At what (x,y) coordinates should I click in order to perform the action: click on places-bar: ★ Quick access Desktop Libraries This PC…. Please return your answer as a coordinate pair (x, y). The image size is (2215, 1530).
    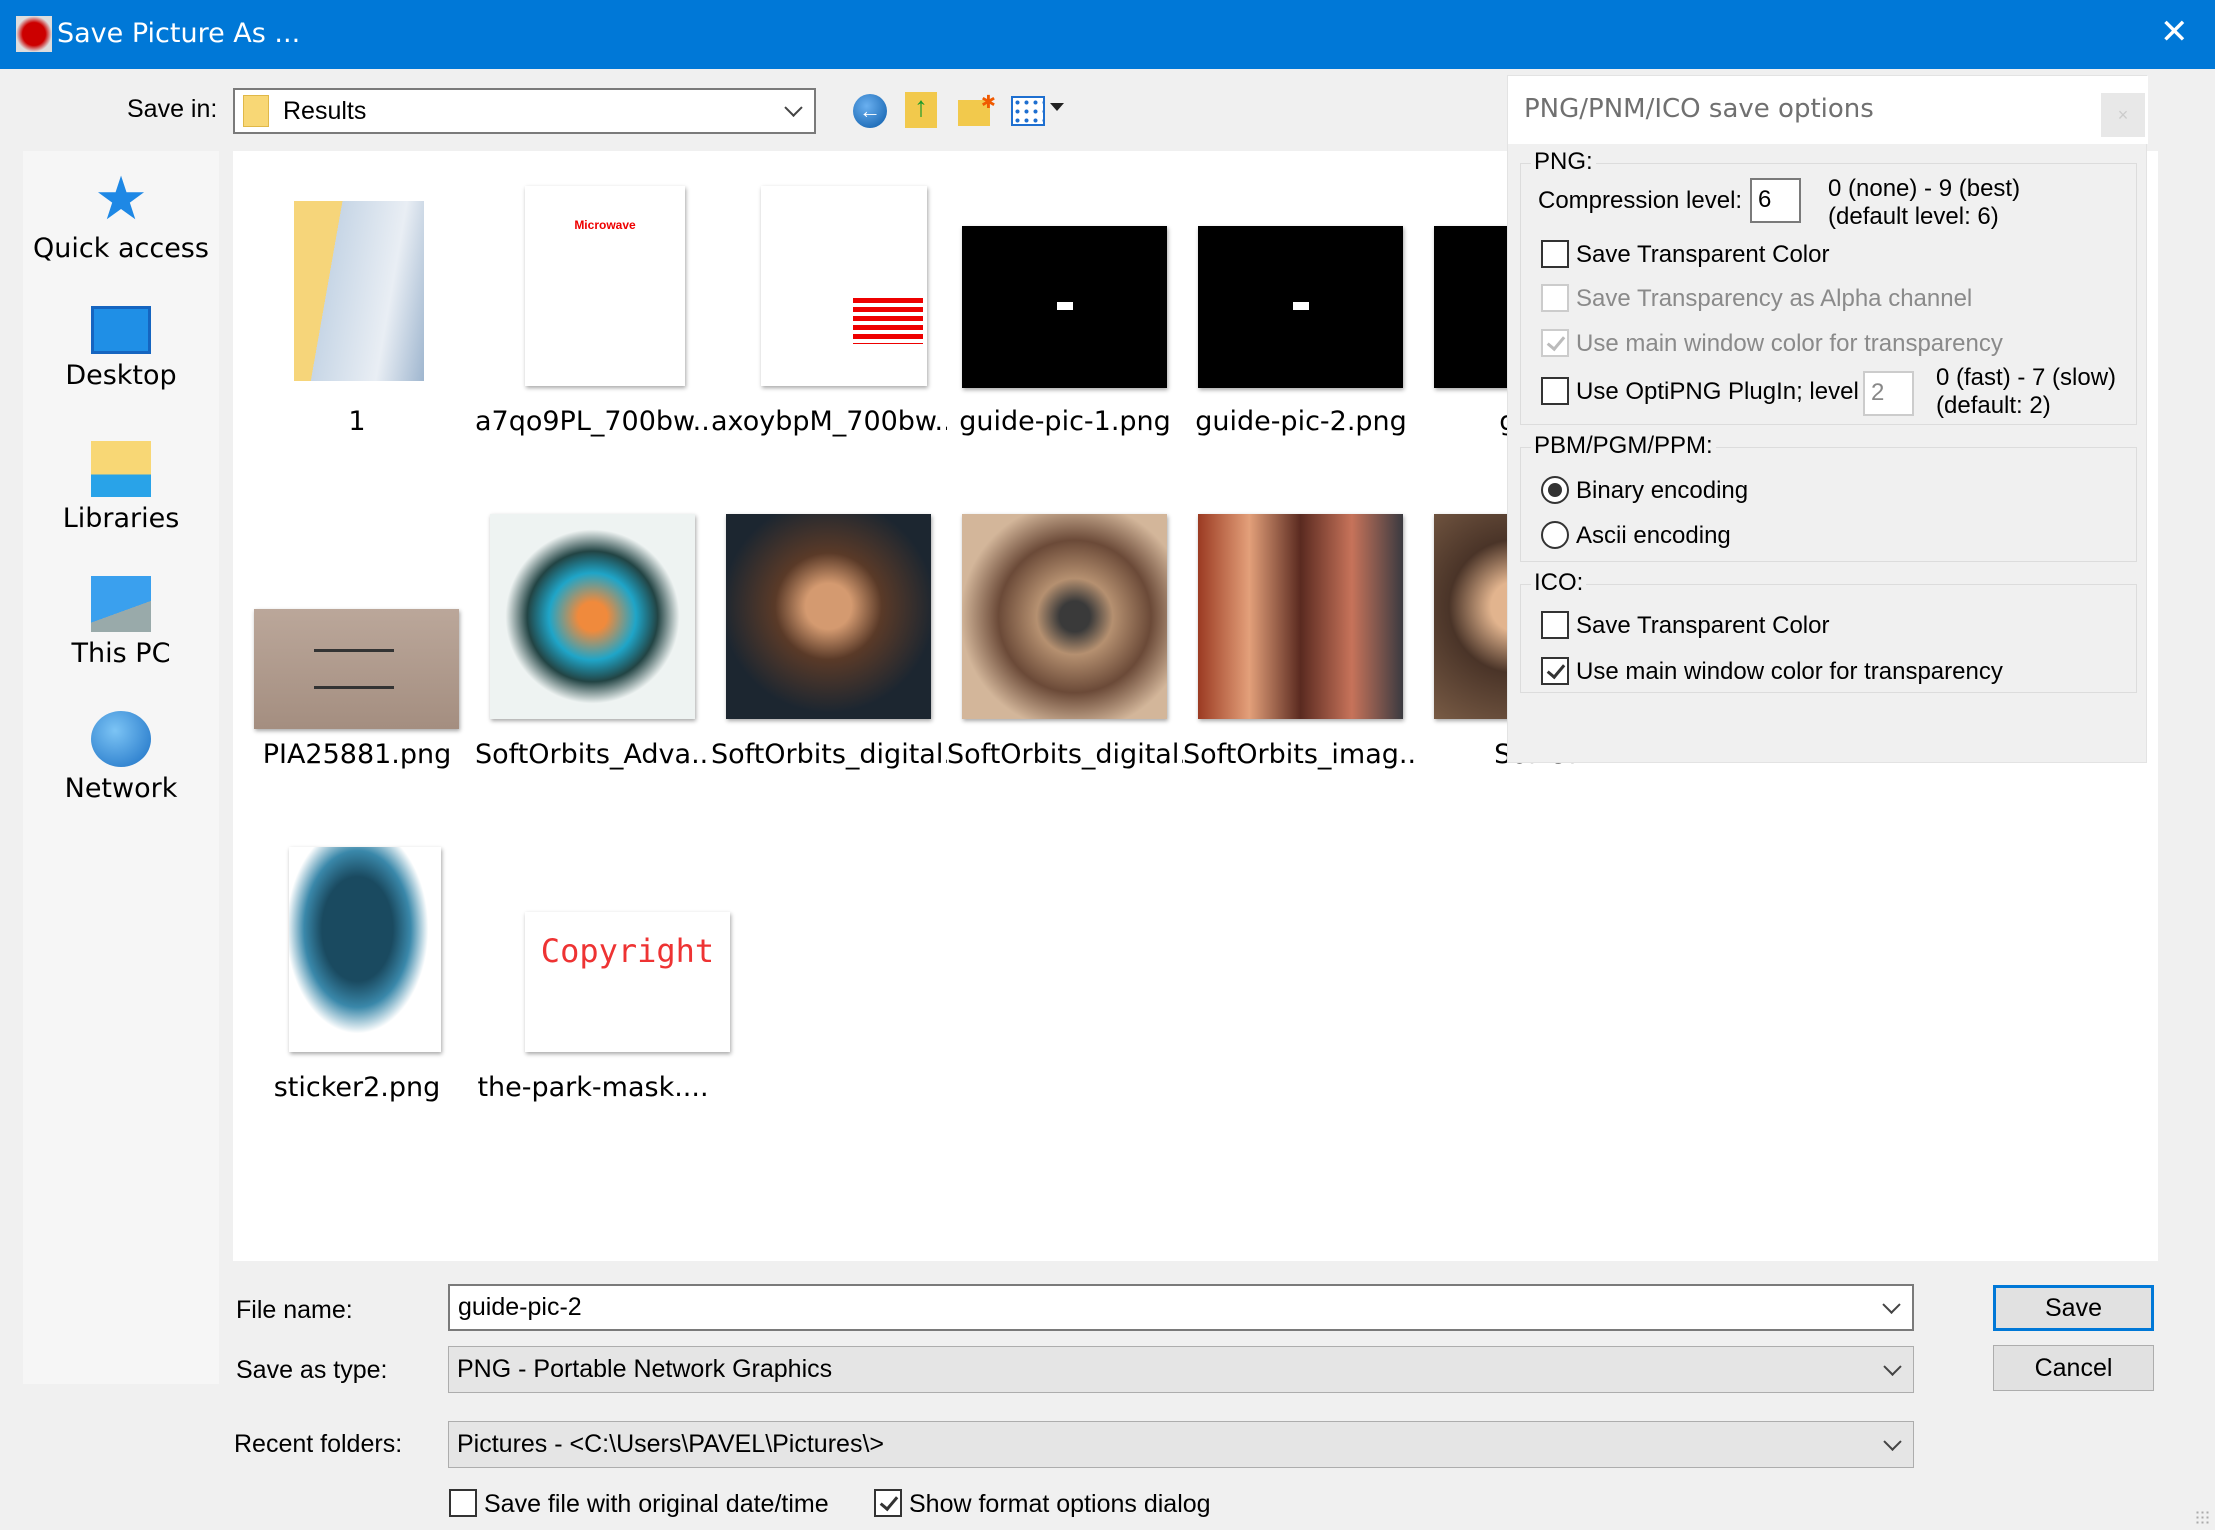
    Looking at the image, I should click on (121, 767).